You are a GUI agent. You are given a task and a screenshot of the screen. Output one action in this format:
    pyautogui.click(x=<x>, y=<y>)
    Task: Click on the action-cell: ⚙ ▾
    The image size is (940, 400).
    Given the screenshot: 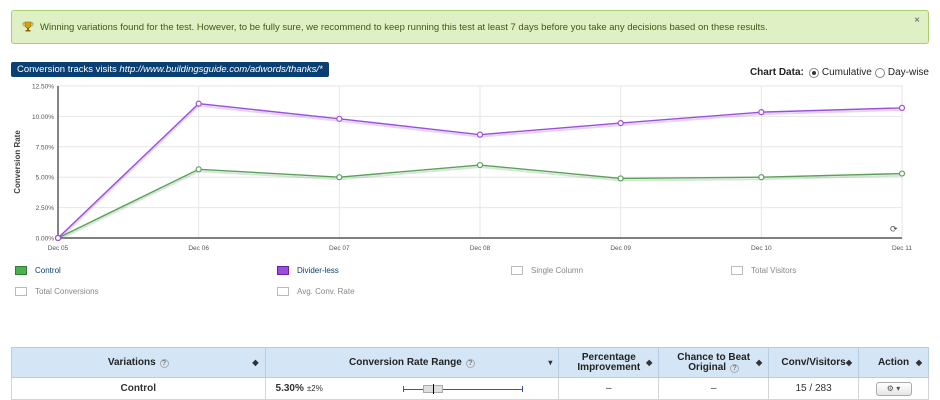 What is the action you would take?
    pyautogui.click(x=893, y=388)
    